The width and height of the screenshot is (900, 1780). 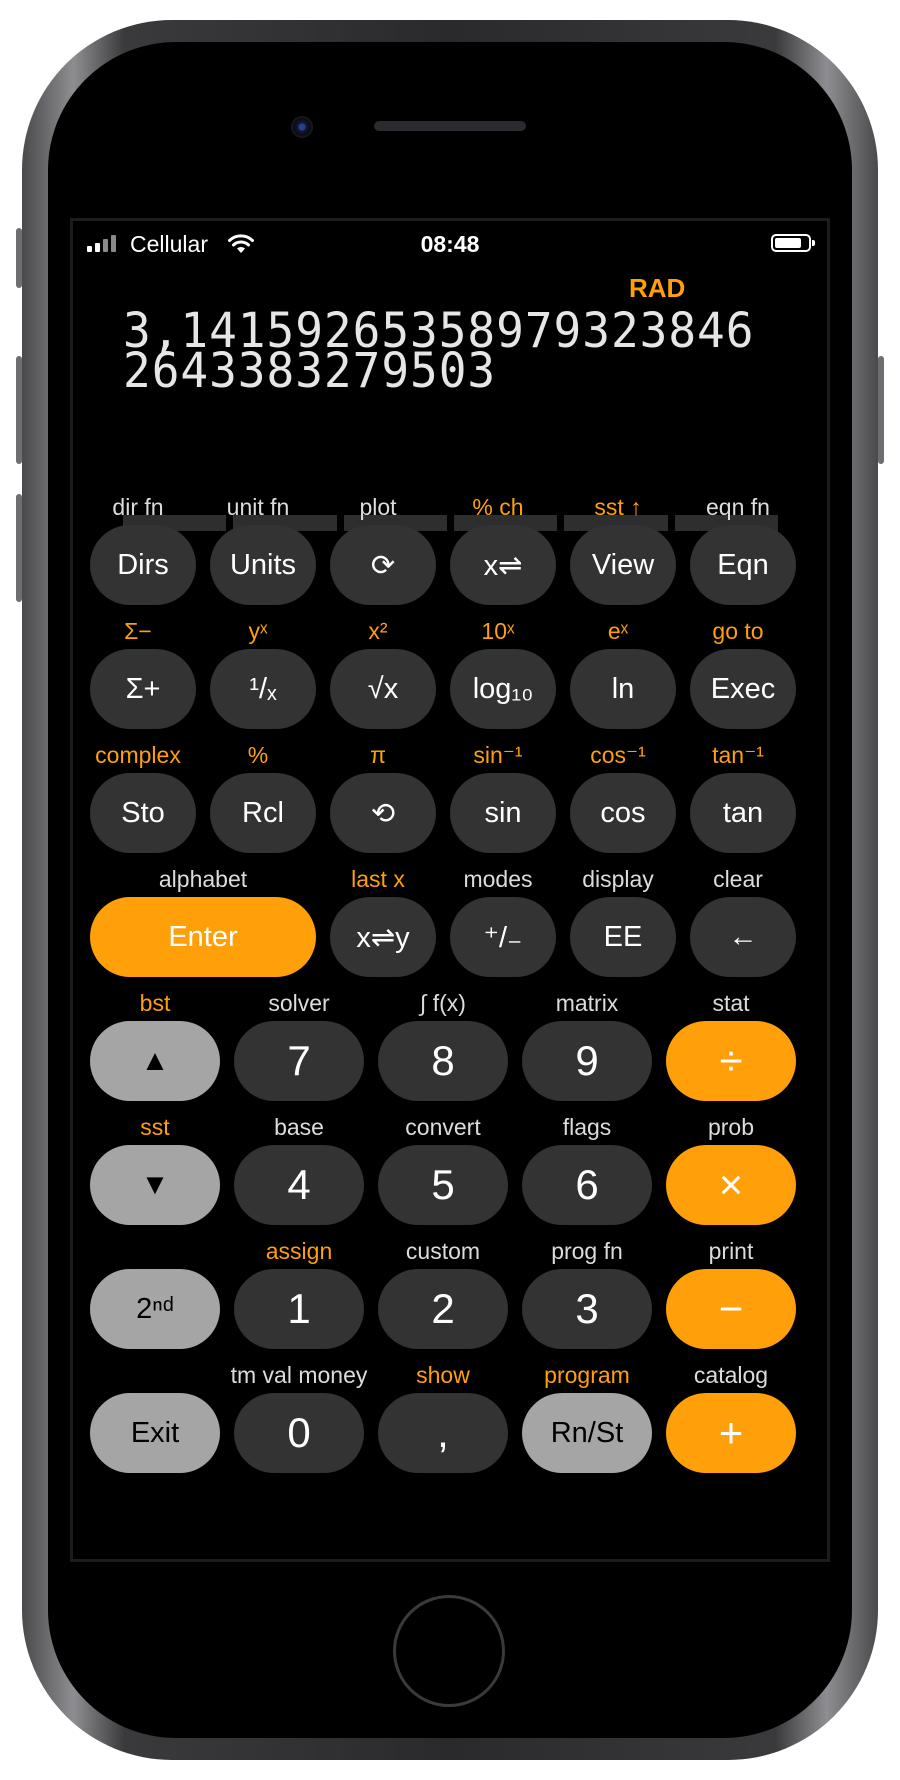 What do you see at coordinates (587, 1185) in the screenshot?
I see `digit-6-key: 6` at bounding box center [587, 1185].